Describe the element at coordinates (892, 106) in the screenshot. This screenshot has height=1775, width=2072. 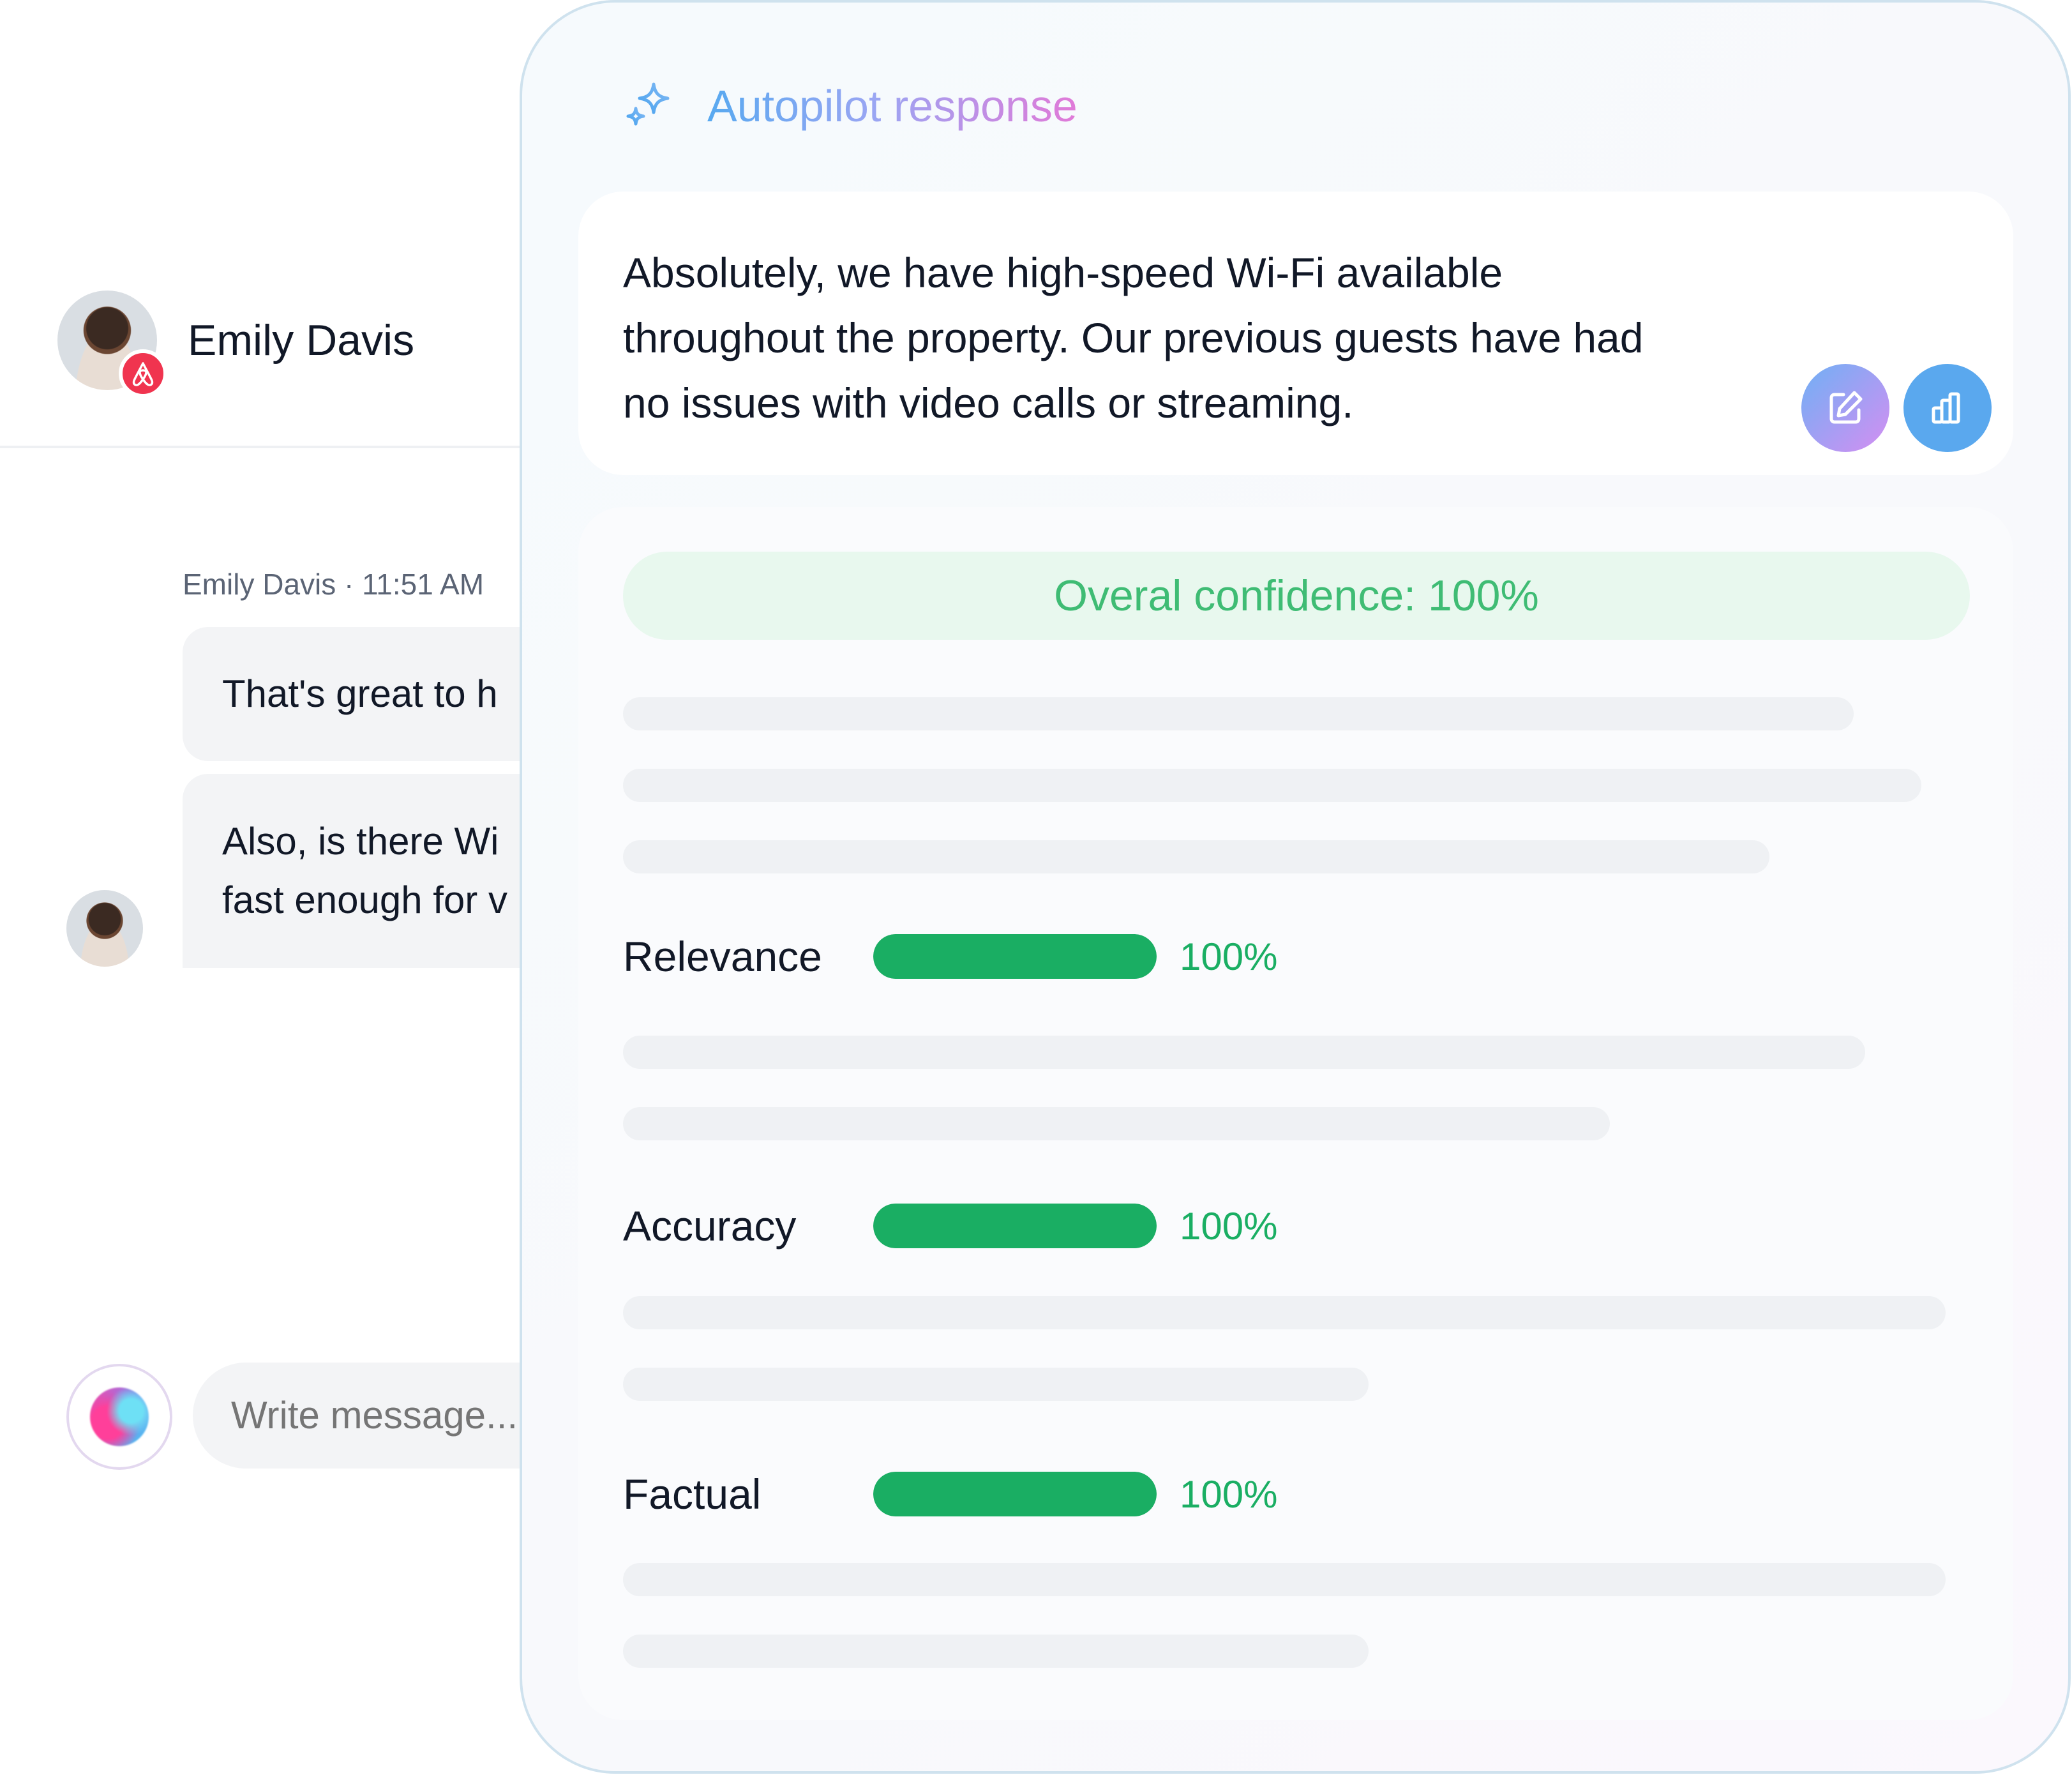
I see `panel-title: Autopilot response` at that location.